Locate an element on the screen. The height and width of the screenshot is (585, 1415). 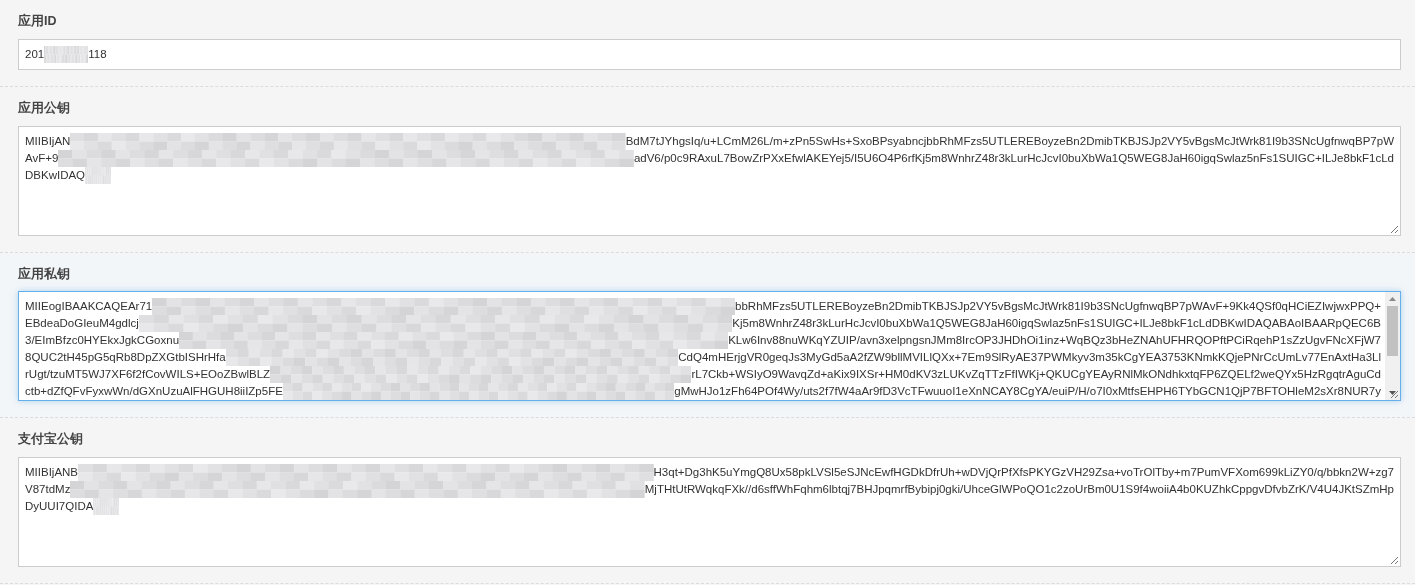
field-label: 支付宝公钥 is located at coordinates (51, 439).